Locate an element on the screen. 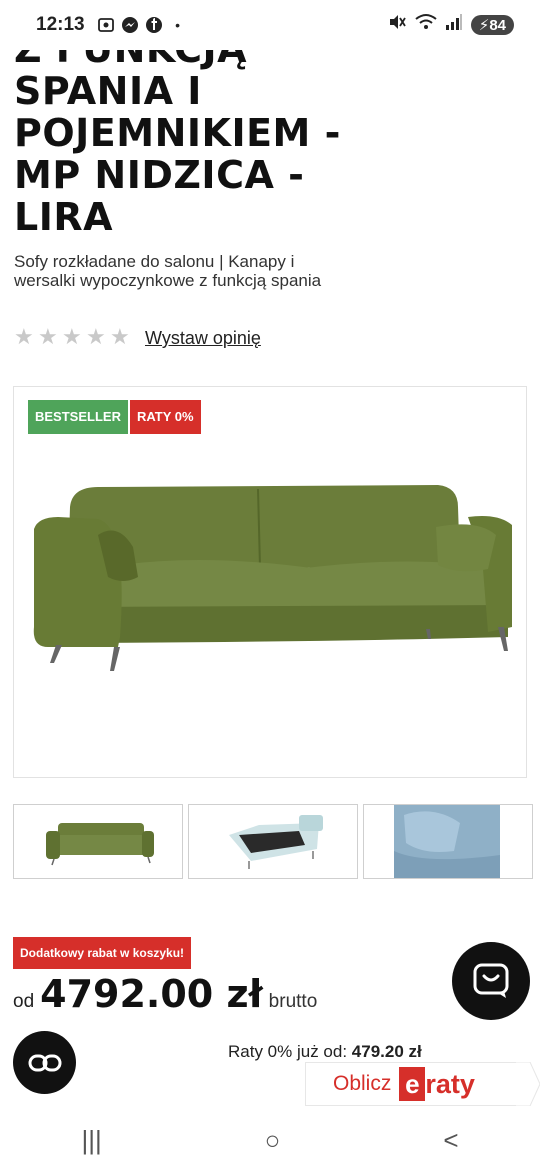 This screenshot has height=1170, width=540. rating-stars: ★ ★ ★ ★ ★ is located at coordinates (72, 337).